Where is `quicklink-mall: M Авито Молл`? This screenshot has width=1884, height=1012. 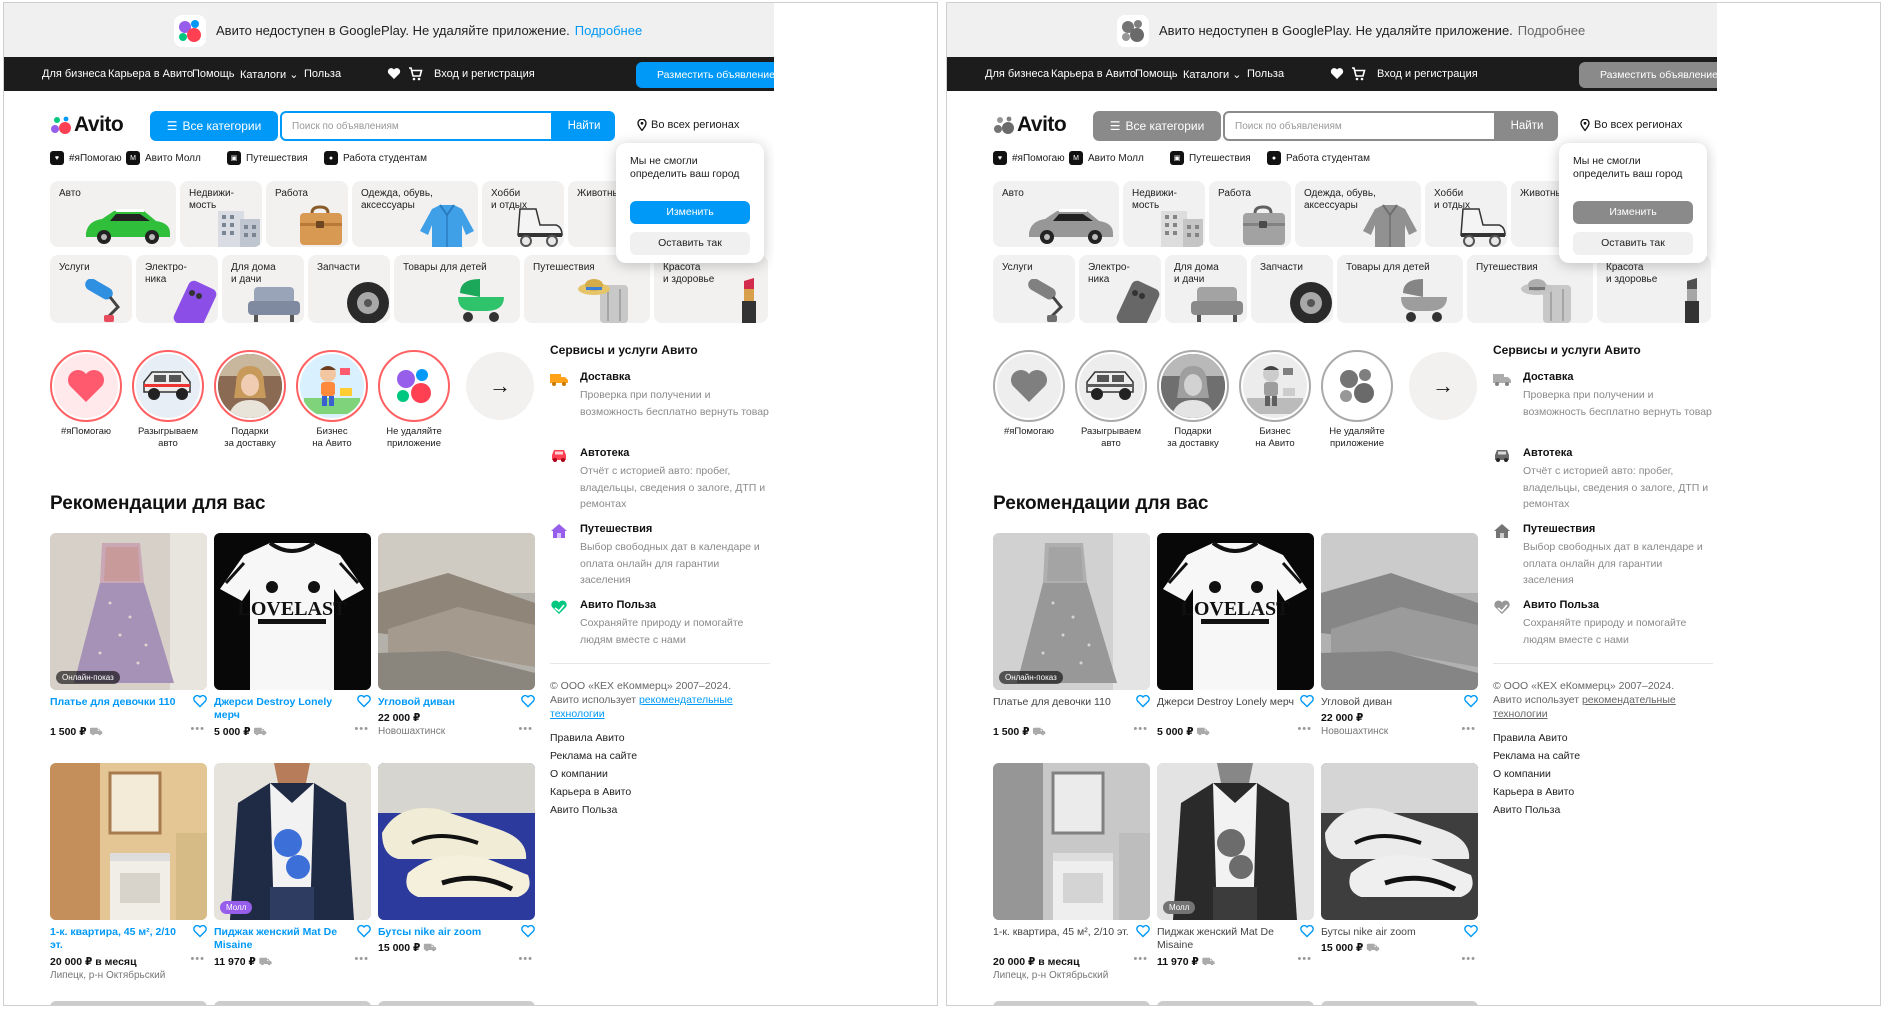
quicklink-mall: M Авито Молл is located at coordinates (1106, 158).